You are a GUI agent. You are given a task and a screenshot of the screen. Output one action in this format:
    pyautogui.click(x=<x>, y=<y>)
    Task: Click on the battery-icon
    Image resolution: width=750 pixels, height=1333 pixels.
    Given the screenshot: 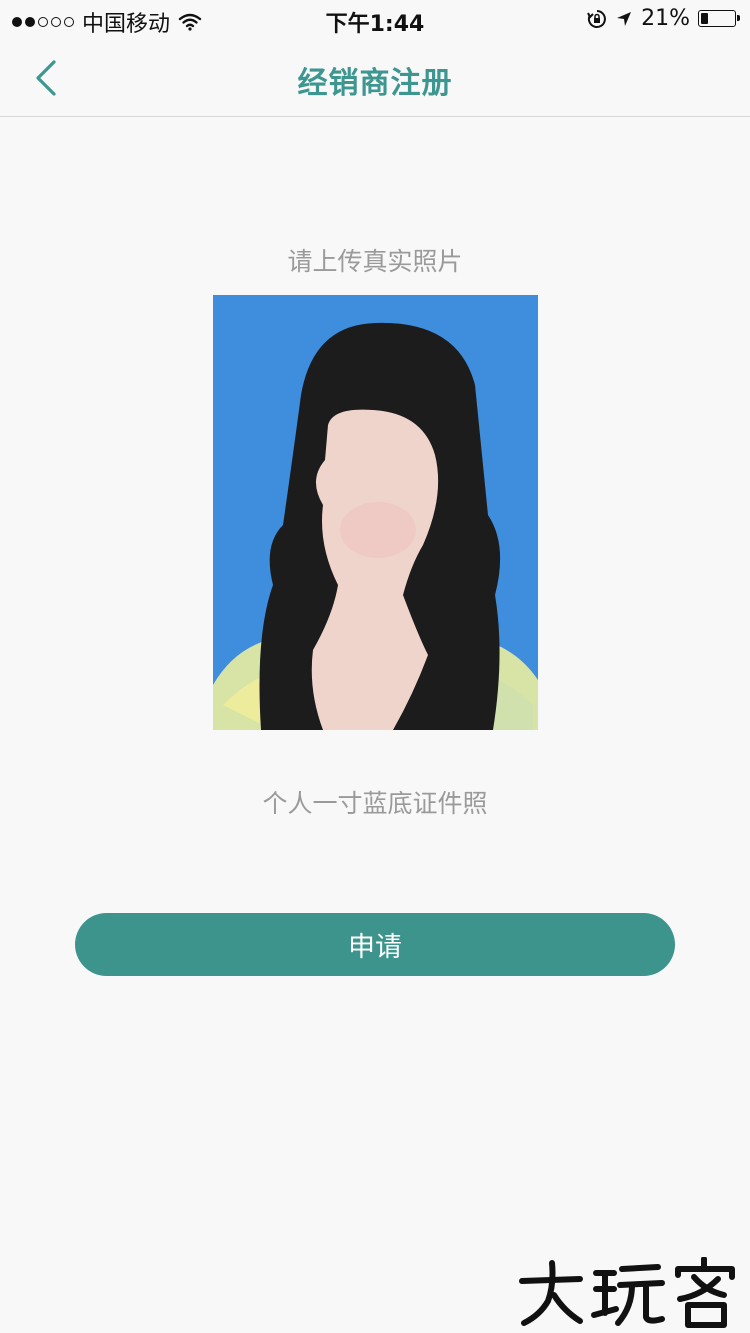 What is the action you would take?
    pyautogui.click(x=719, y=18)
    